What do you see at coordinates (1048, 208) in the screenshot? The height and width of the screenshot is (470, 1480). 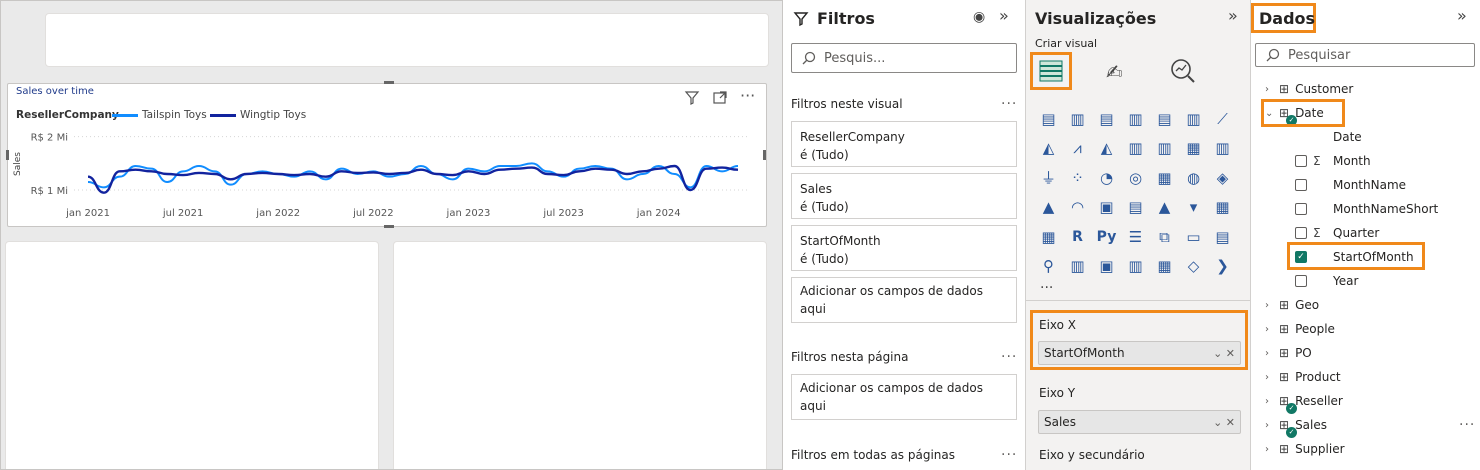 I see `azure-map-visual-icon: ▲` at bounding box center [1048, 208].